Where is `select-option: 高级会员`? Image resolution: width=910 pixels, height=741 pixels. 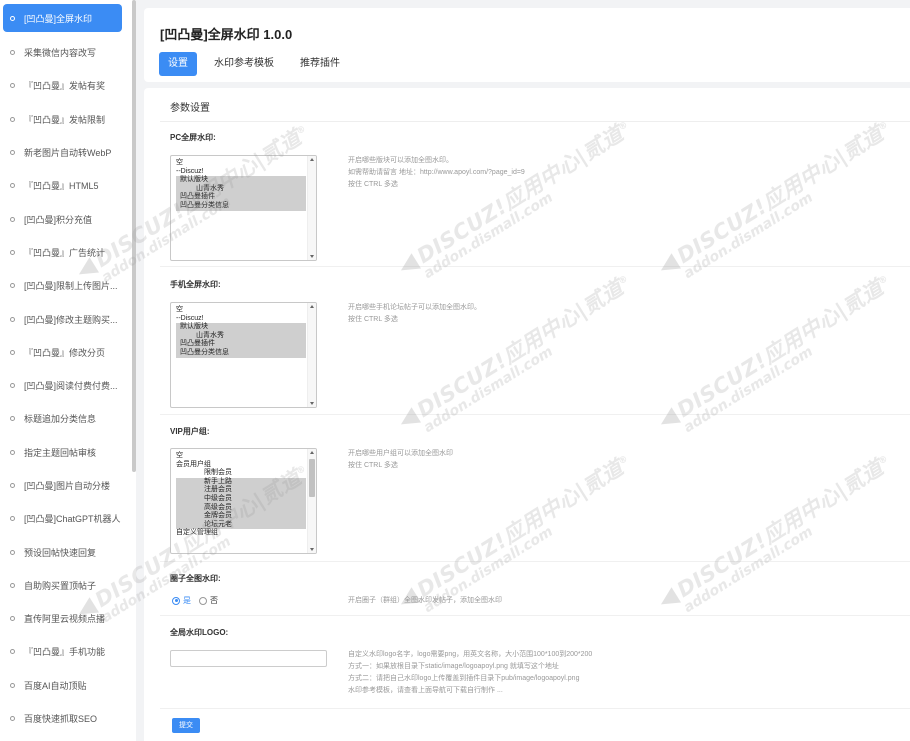
select-option: 高级会员 is located at coordinates (241, 508).